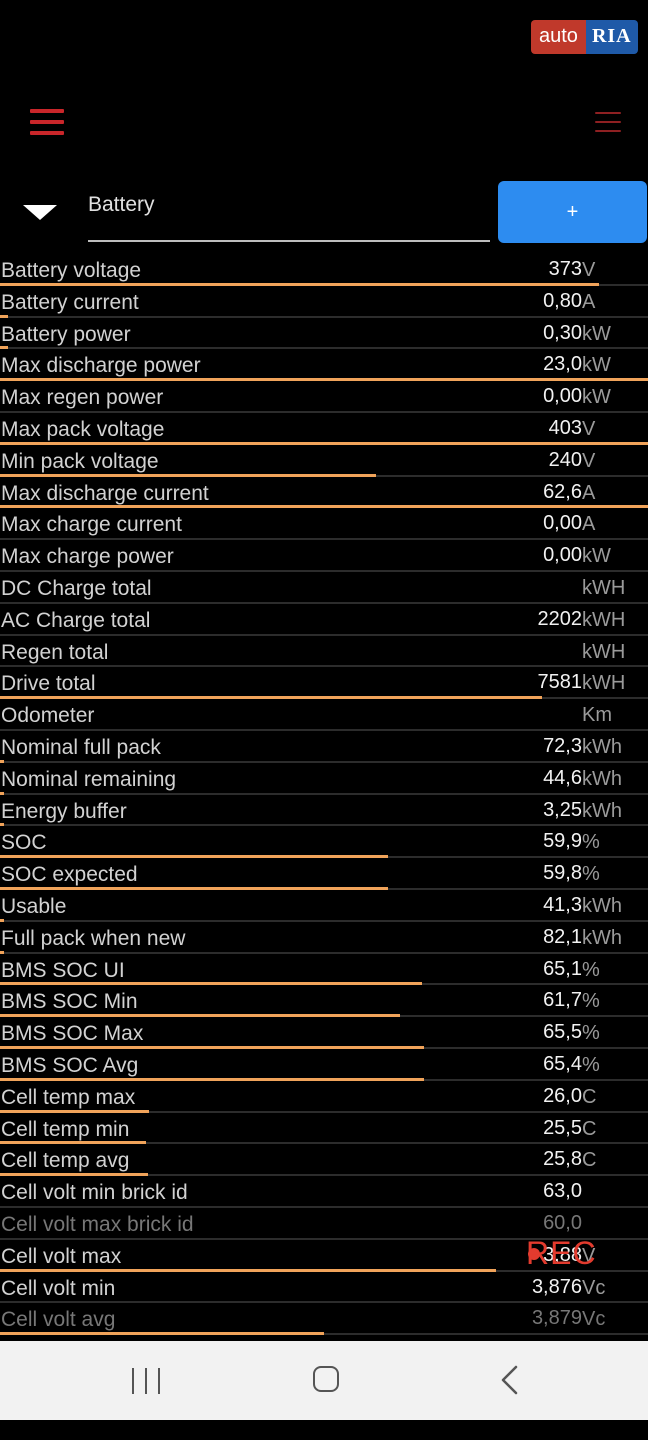 The width and height of the screenshot is (648, 1440). I want to click on overflow-menu-icon, so click(608, 122).